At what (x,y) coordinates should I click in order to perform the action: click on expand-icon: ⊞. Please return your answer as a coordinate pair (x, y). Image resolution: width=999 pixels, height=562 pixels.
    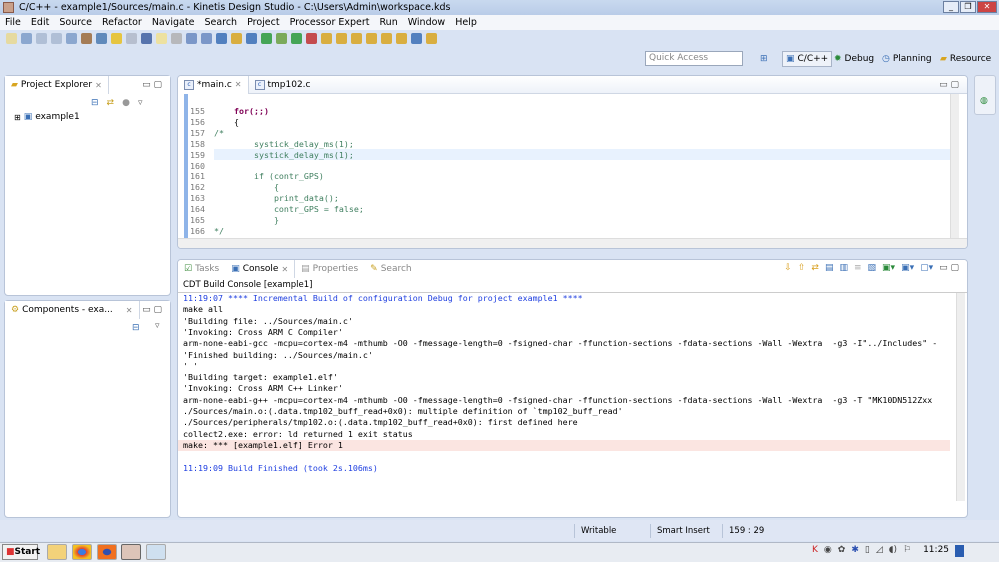
    Looking at the image, I should click on (17, 117).